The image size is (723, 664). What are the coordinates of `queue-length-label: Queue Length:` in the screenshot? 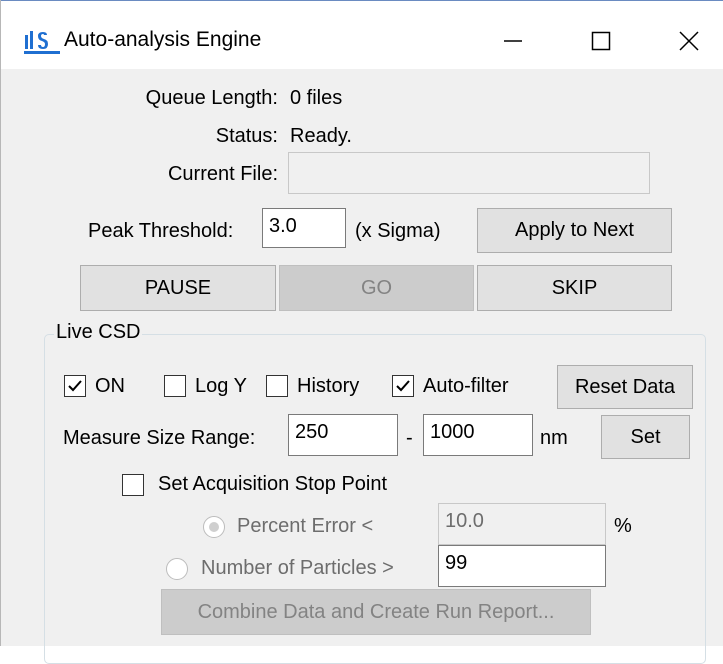 It's located at (211, 98).